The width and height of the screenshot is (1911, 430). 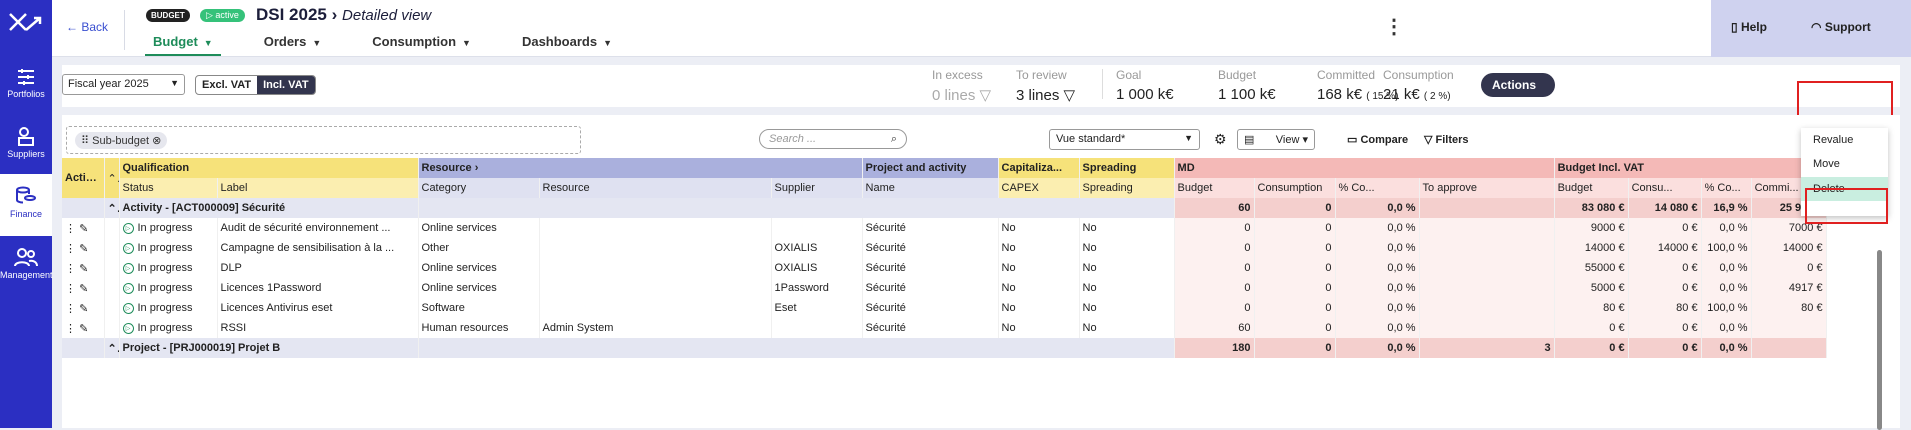 What do you see at coordinates (269, 348) in the screenshot?
I see `group-label: Project - [PRJ000019] Projet B` at bounding box center [269, 348].